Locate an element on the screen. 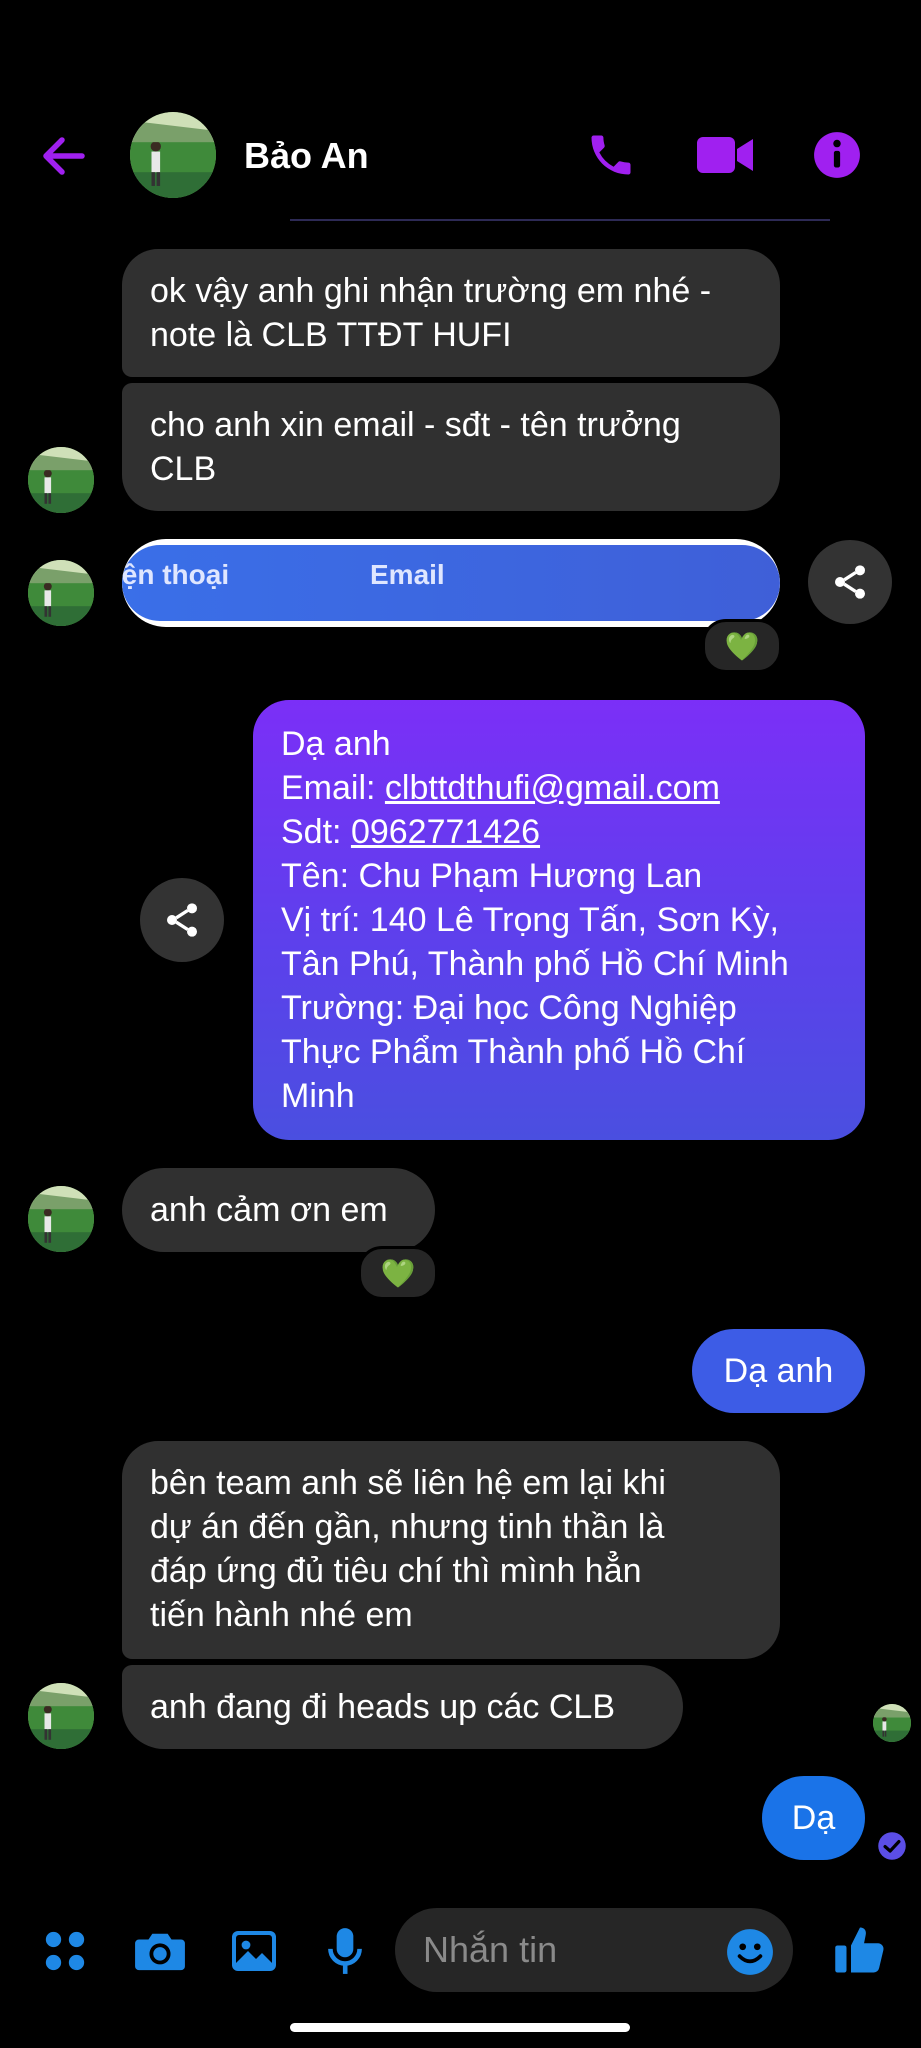 This screenshot has height=2048, width=921. emoji-icon is located at coordinates (750, 1952).